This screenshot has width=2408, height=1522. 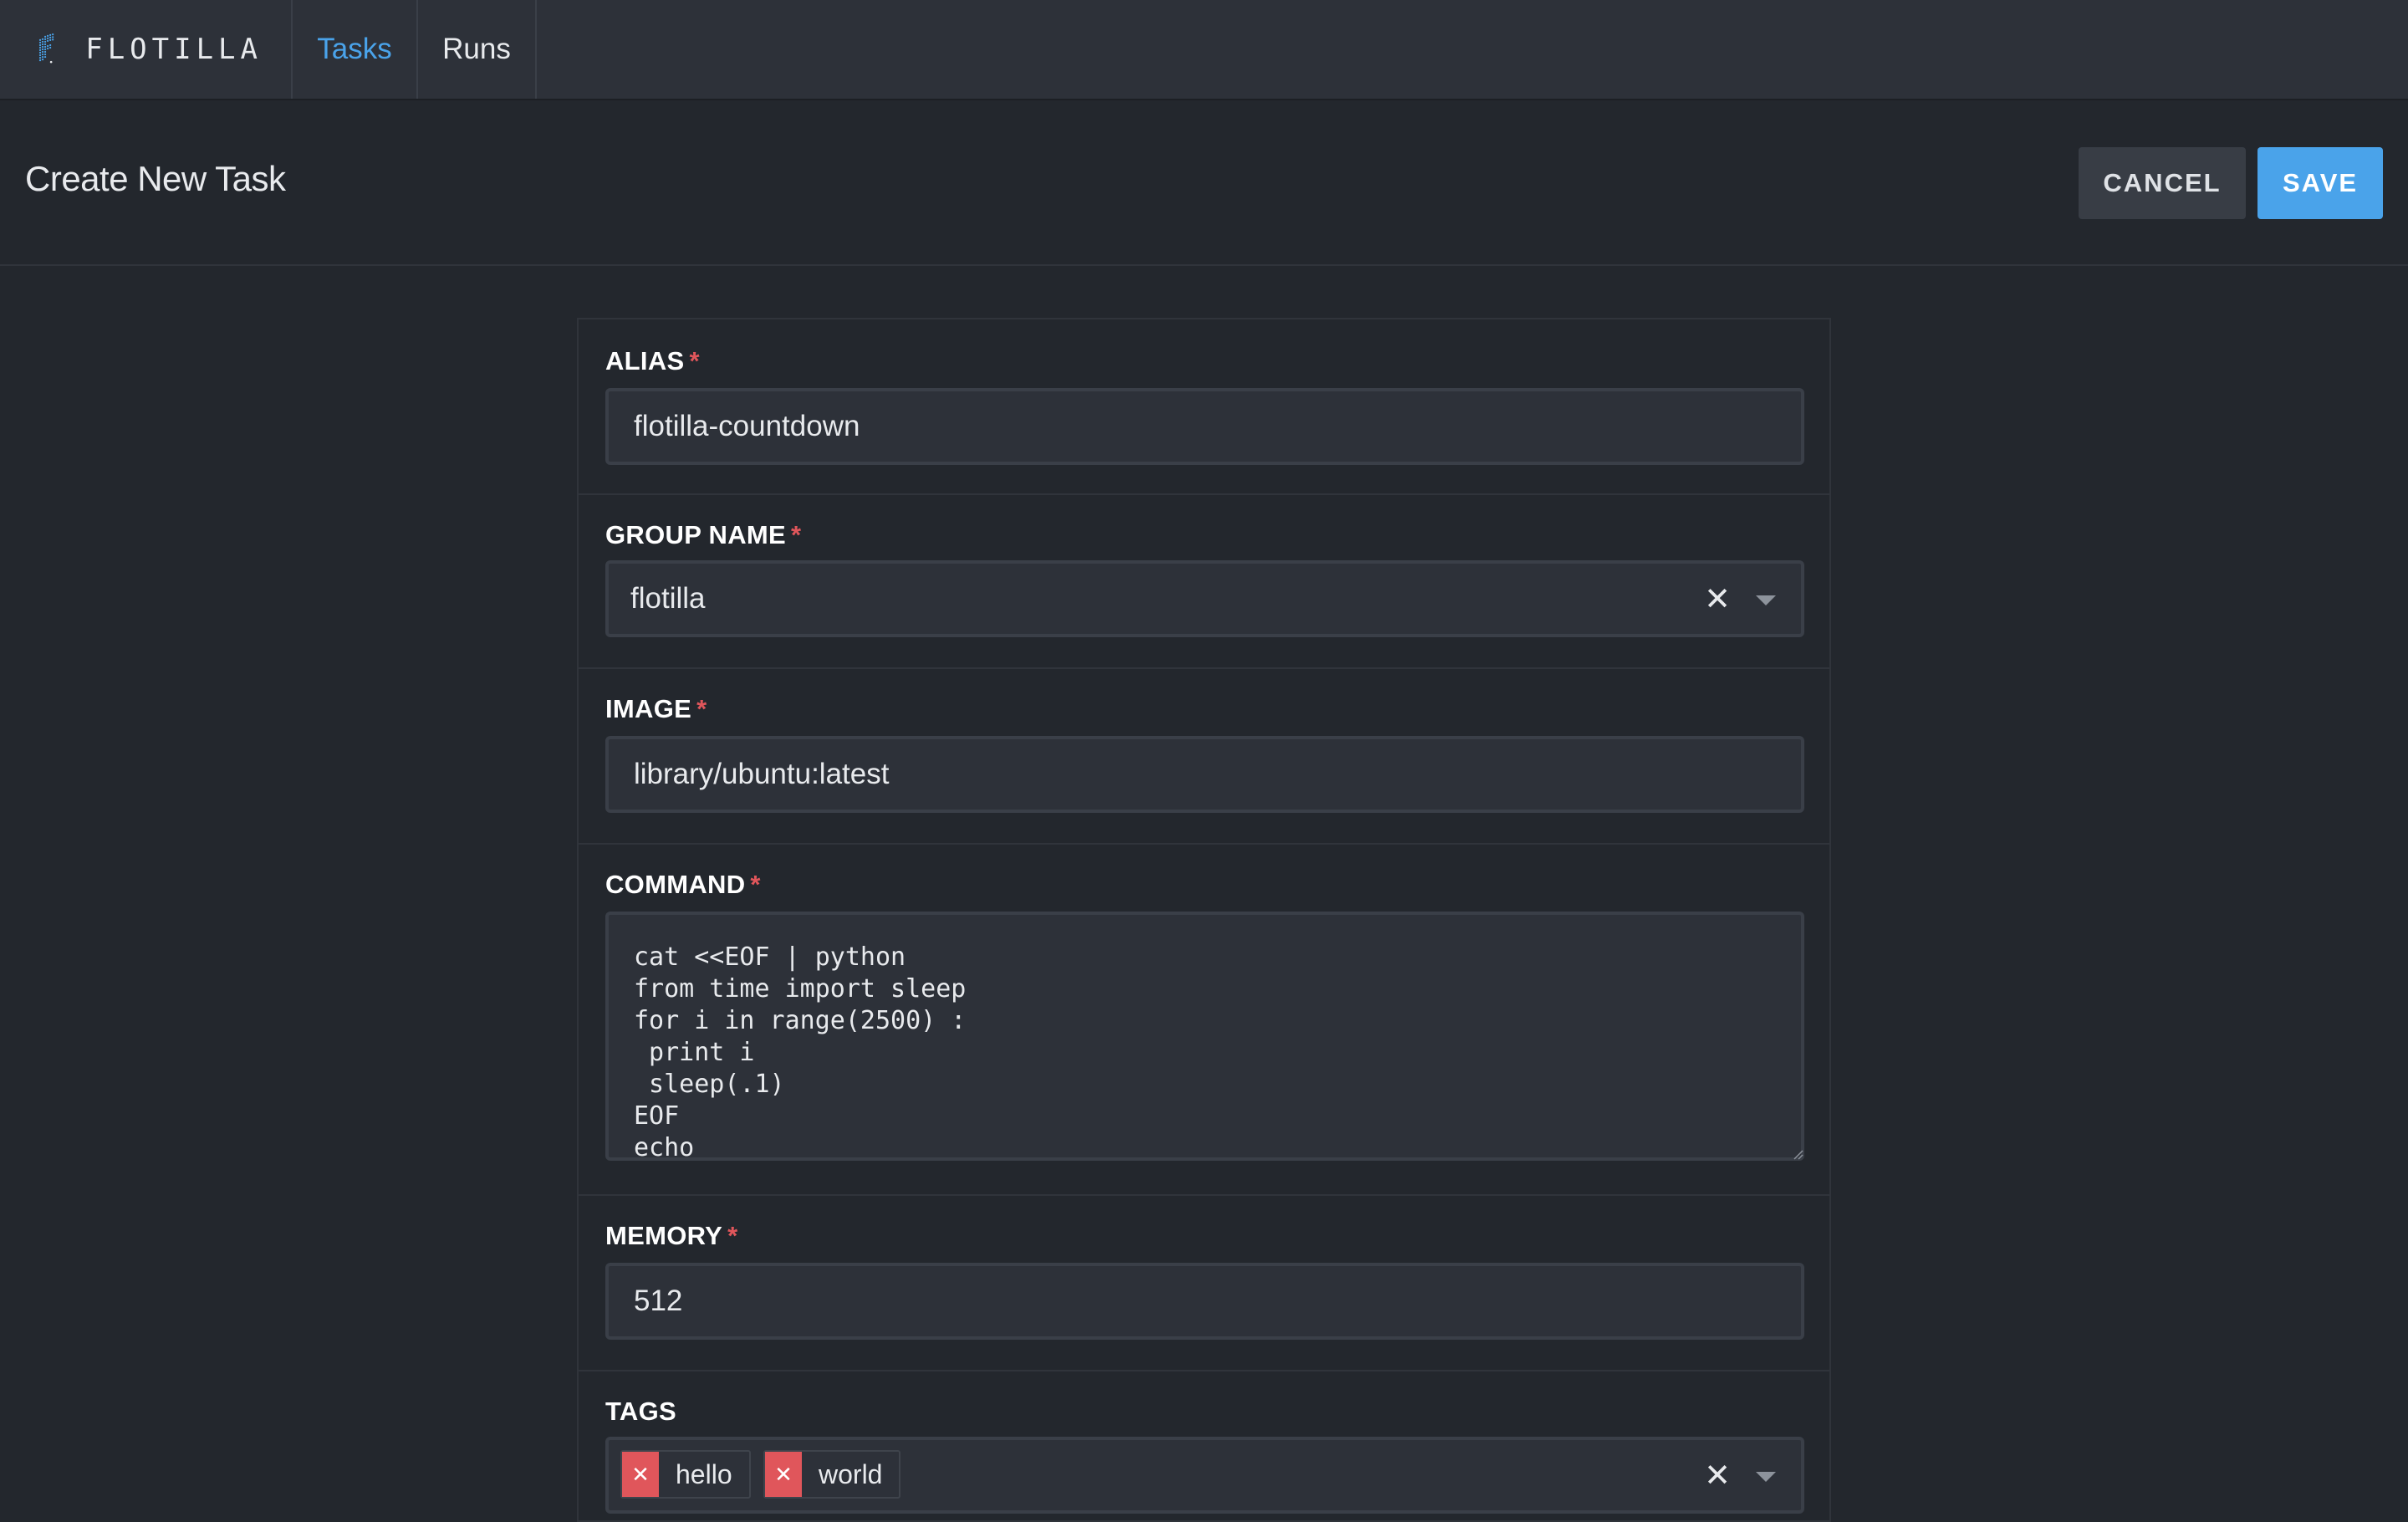 I want to click on resize-handle-icon, so click(x=1797, y=1154).